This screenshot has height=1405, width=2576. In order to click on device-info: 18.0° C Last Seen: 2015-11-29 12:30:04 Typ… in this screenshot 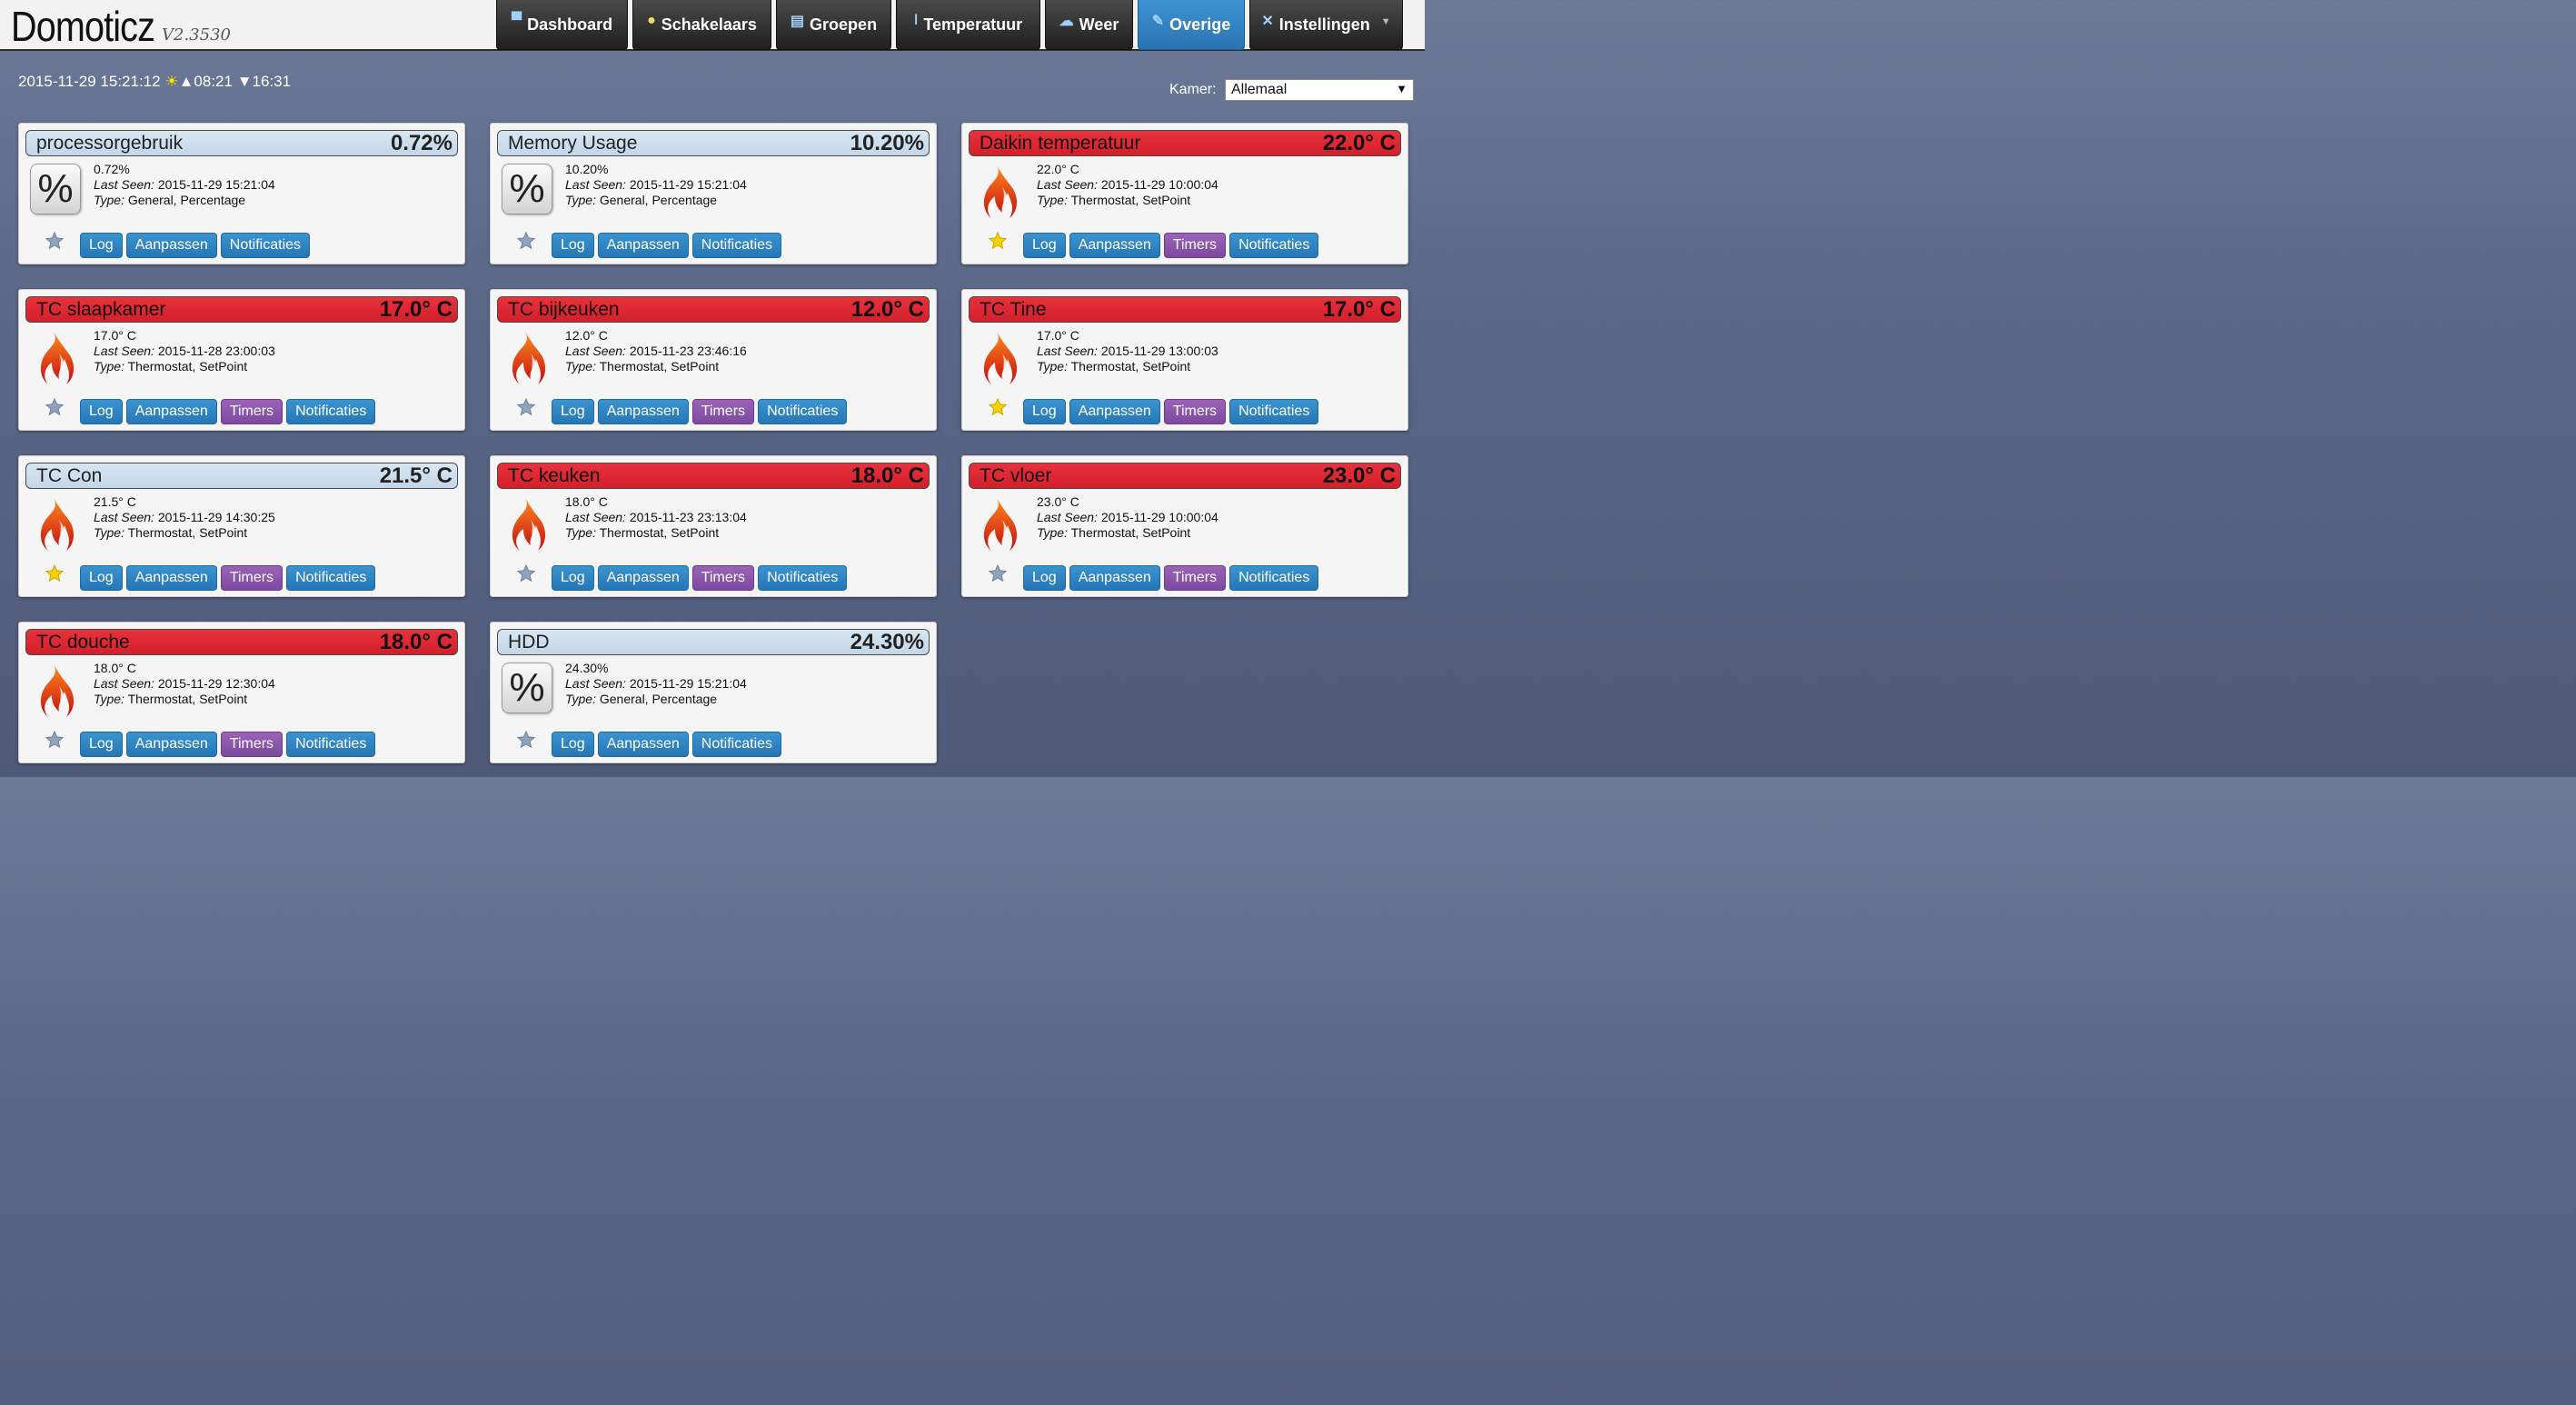, I will do `click(184, 684)`.